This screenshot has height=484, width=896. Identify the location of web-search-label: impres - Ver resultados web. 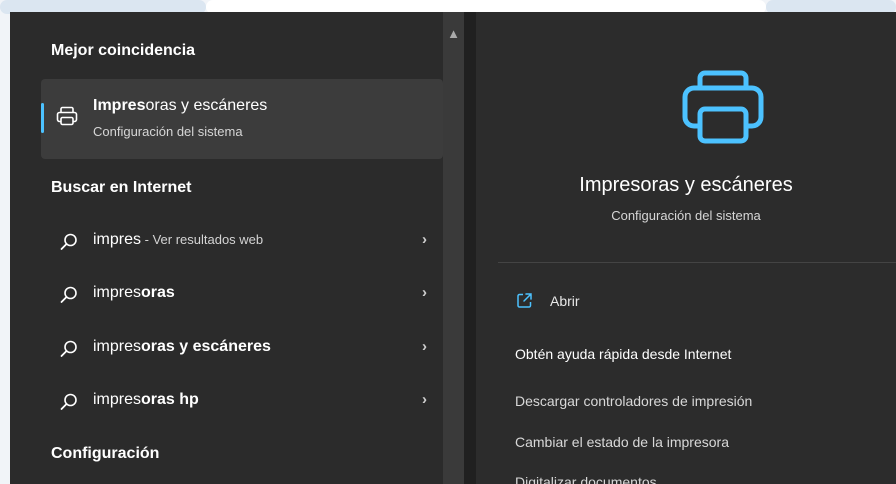
(178, 239).